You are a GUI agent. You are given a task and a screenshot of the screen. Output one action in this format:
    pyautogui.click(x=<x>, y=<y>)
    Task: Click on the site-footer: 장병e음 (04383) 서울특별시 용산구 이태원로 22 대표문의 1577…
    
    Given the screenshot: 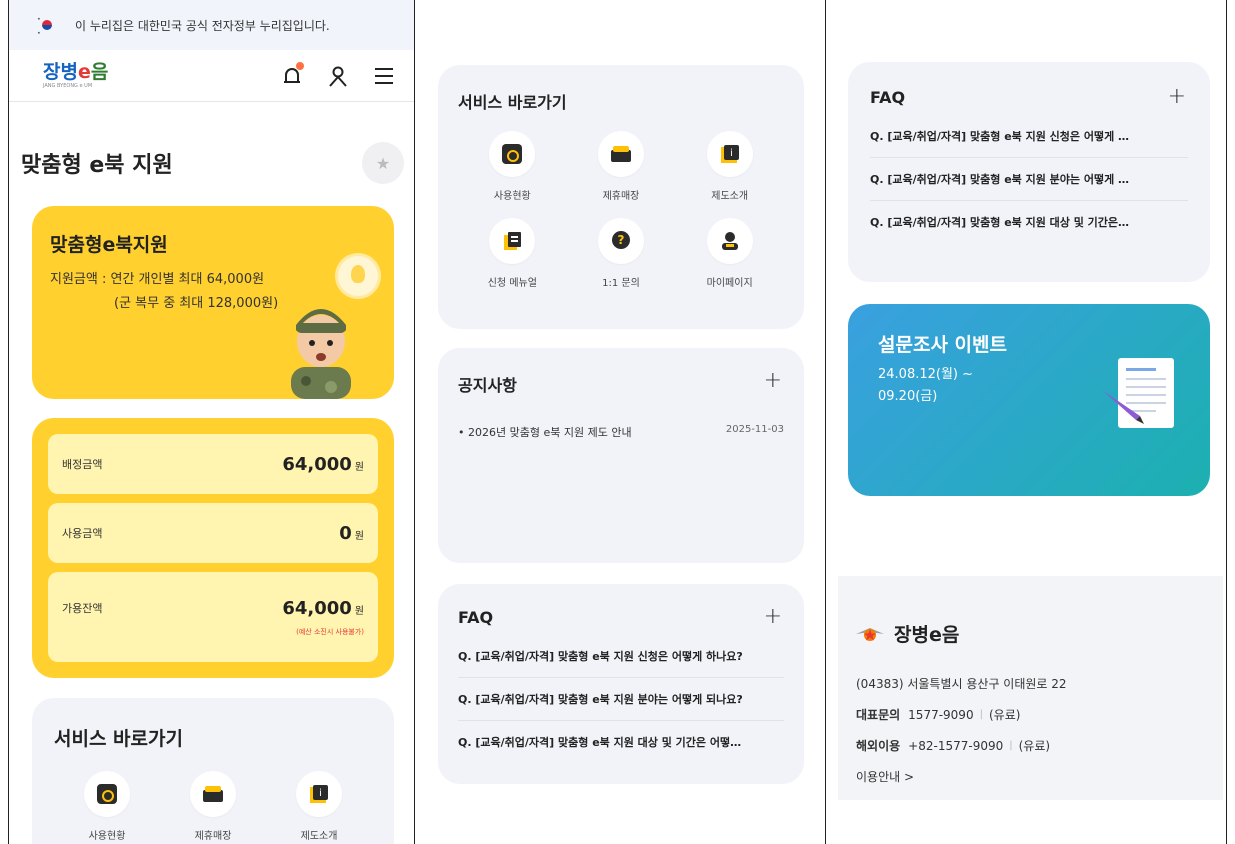 What is the action you would take?
    pyautogui.click(x=1030, y=688)
    